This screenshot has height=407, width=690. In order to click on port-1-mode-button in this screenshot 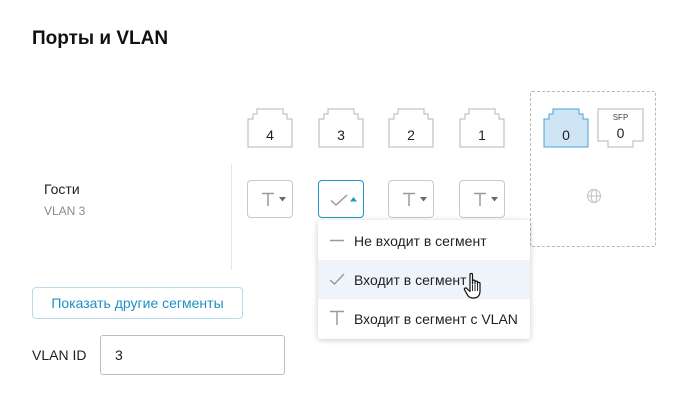, I will do `click(482, 199)`.